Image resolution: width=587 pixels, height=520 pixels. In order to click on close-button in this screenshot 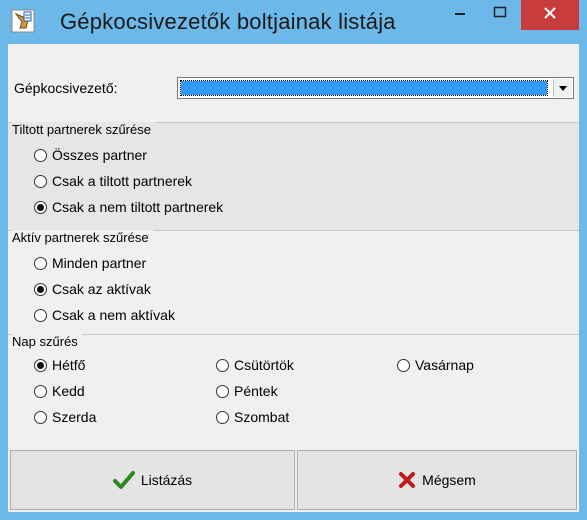, I will do `click(550, 15)`.